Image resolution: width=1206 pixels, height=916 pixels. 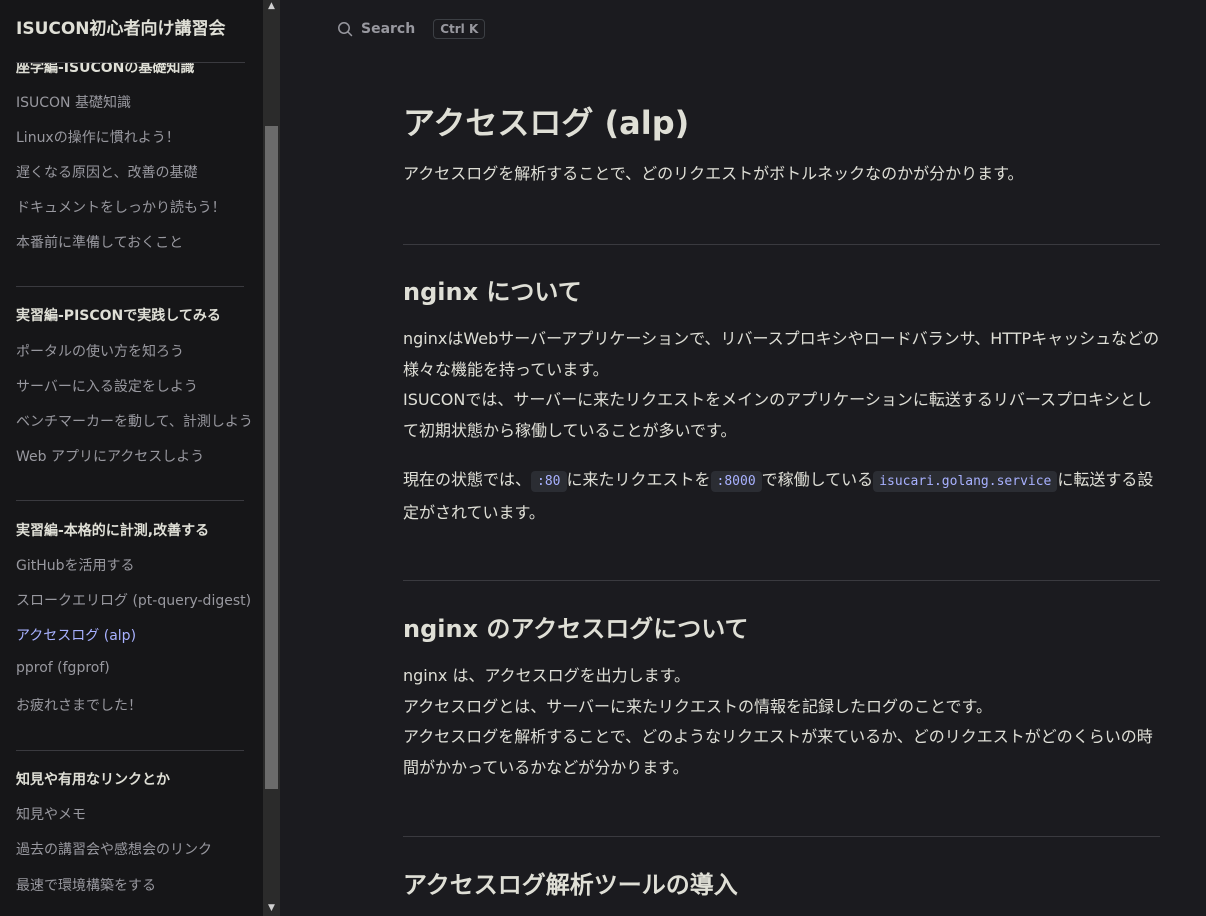 What do you see at coordinates (546, 123) in the screenshot?
I see `page-title: アクセスログ (alp)` at bounding box center [546, 123].